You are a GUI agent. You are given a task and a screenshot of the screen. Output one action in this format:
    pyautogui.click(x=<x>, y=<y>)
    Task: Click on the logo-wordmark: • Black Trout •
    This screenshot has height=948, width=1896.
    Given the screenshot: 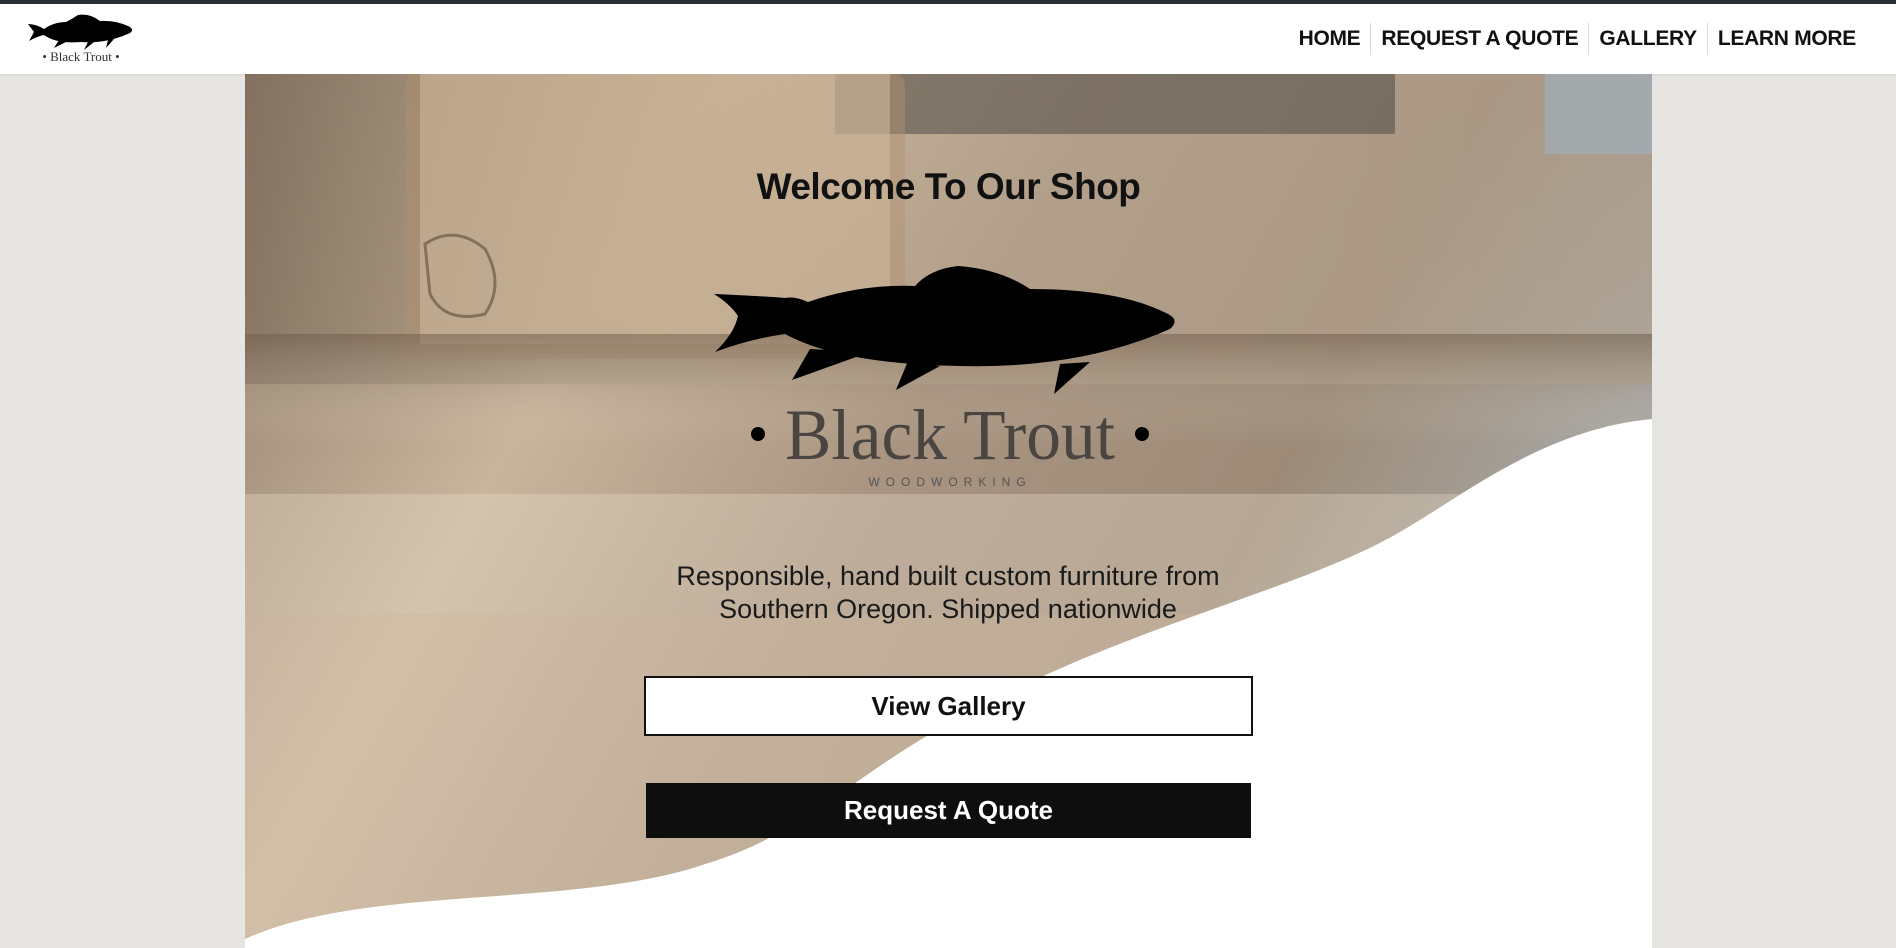 What is the action you would take?
    pyautogui.click(x=80, y=56)
    